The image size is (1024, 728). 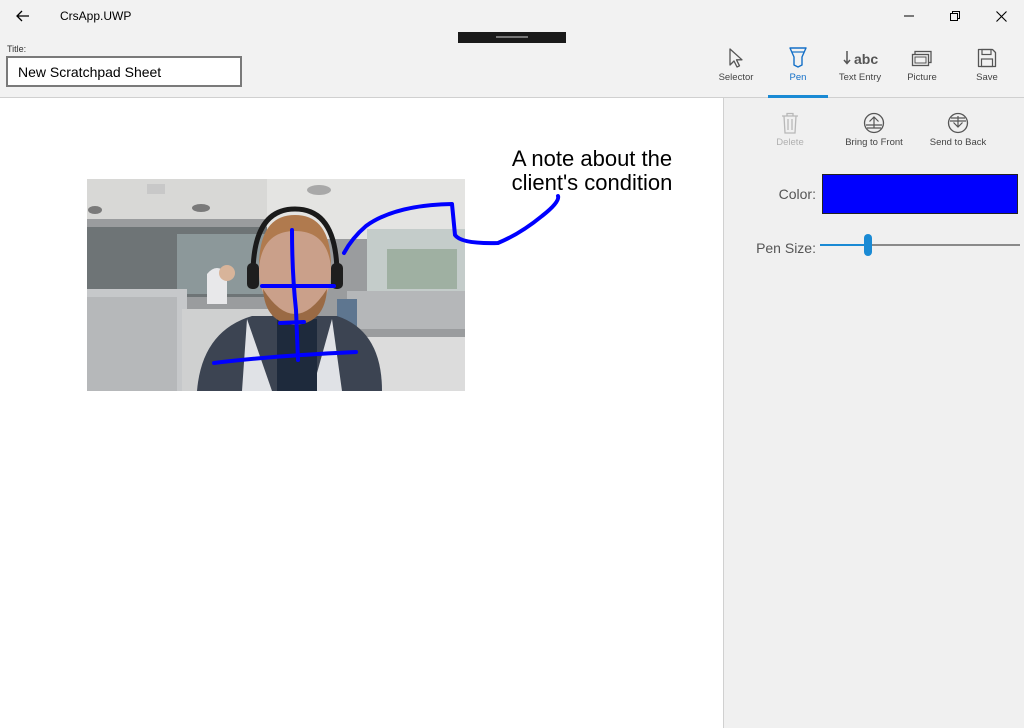 I want to click on text-entry-icon: abc, so click(x=860, y=59).